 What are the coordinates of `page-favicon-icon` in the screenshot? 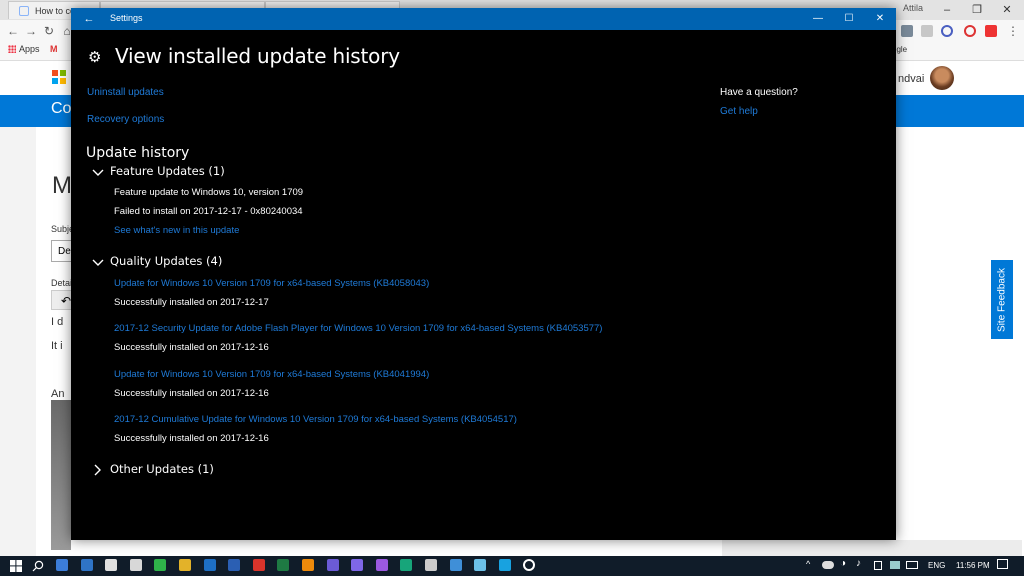 It's located at (24, 11).